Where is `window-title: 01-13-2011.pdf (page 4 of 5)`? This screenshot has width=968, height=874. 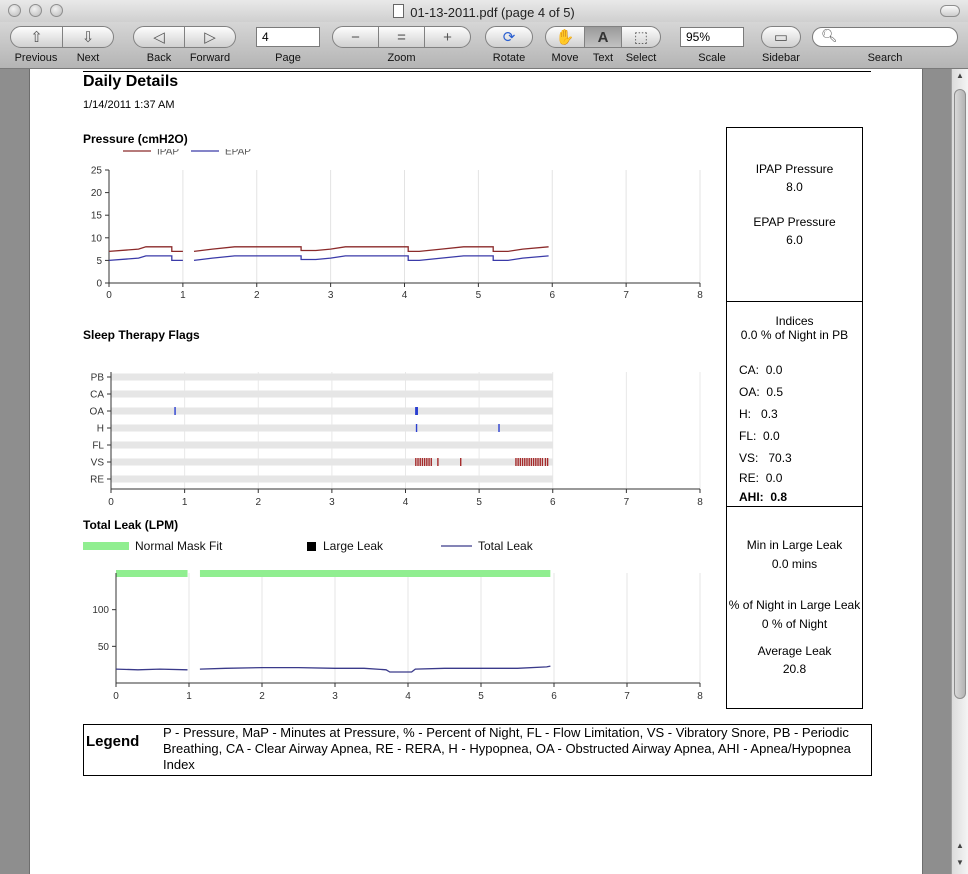 window-title: 01-13-2011.pdf (page 4 of 5) is located at coordinates (484, 12).